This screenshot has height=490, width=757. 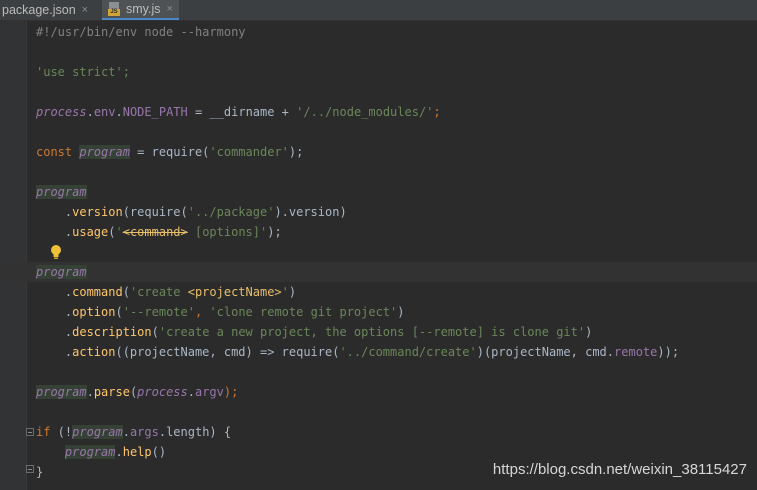 What do you see at coordinates (378, 10) in the screenshot?
I see `editor-tab-bar: package.json × JS smy.js ×` at bounding box center [378, 10].